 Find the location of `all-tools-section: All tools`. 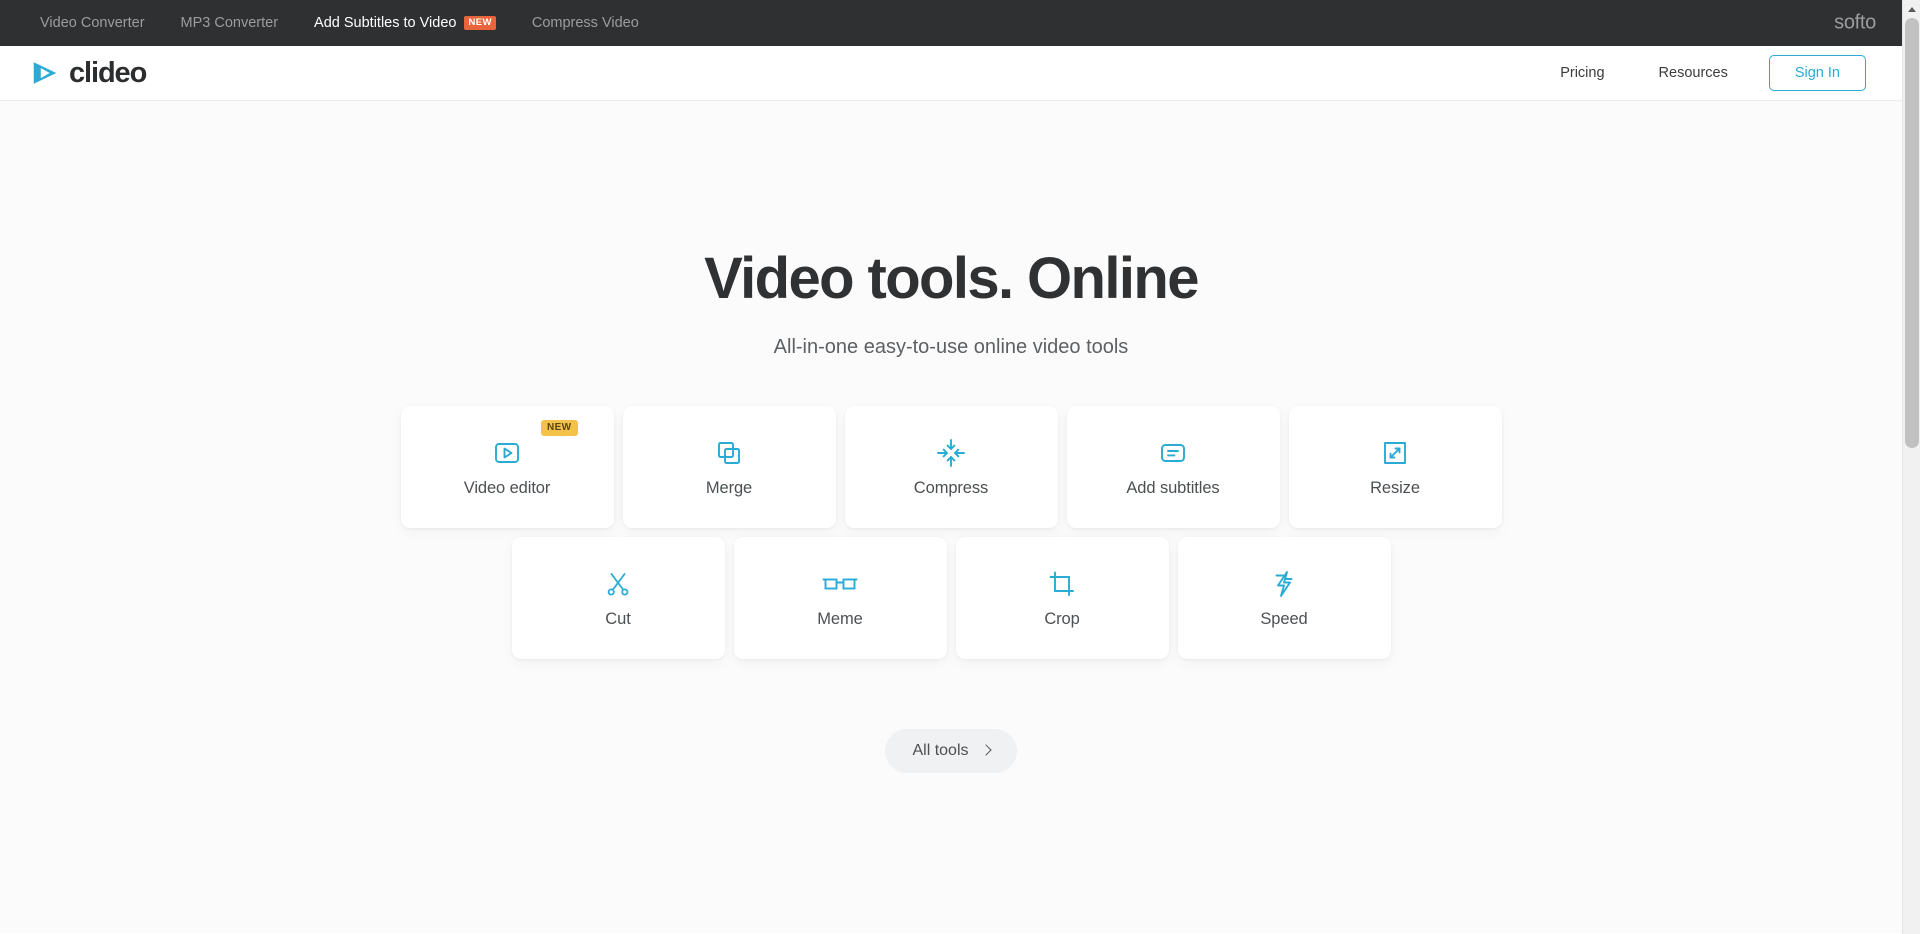

all-tools-section: All tools is located at coordinates (951, 750).